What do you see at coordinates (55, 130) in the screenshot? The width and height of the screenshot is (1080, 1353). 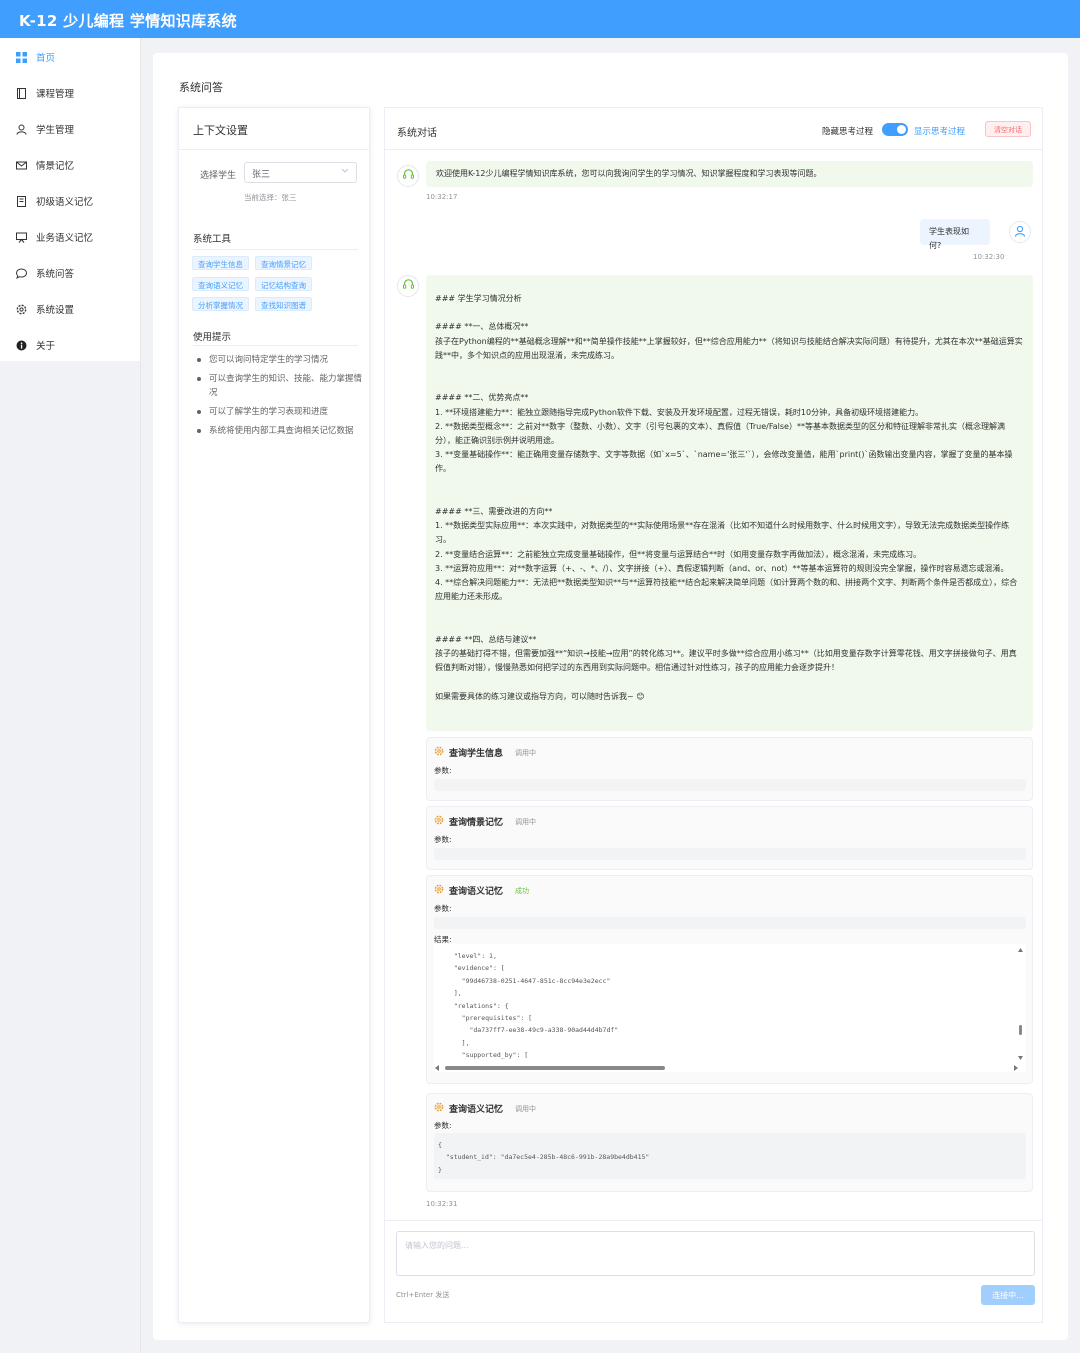 I see `sidebar-item-label: 学生管理` at bounding box center [55, 130].